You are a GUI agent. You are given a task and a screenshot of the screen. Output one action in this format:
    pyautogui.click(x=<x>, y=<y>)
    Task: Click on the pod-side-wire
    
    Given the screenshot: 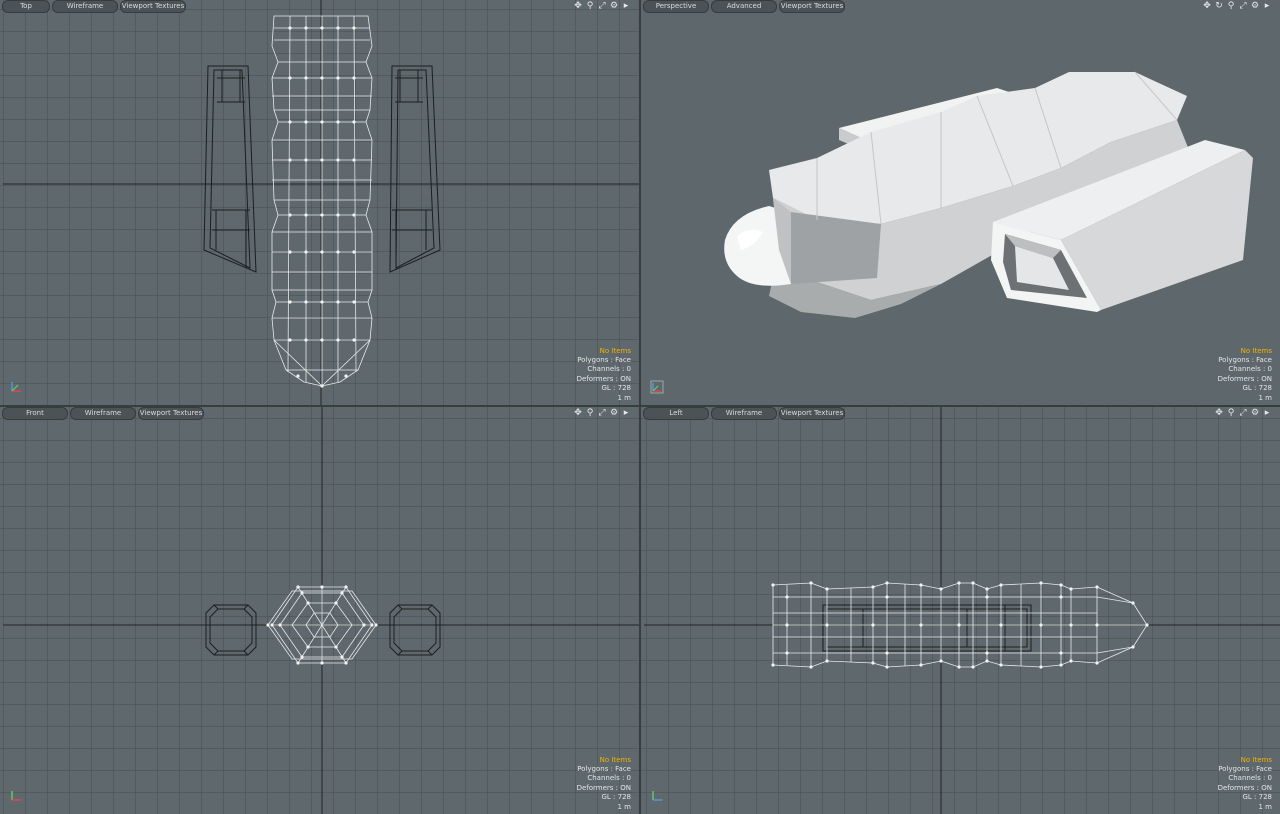 What is the action you would take?
    pyautogui.click(x=927, y=628)
    